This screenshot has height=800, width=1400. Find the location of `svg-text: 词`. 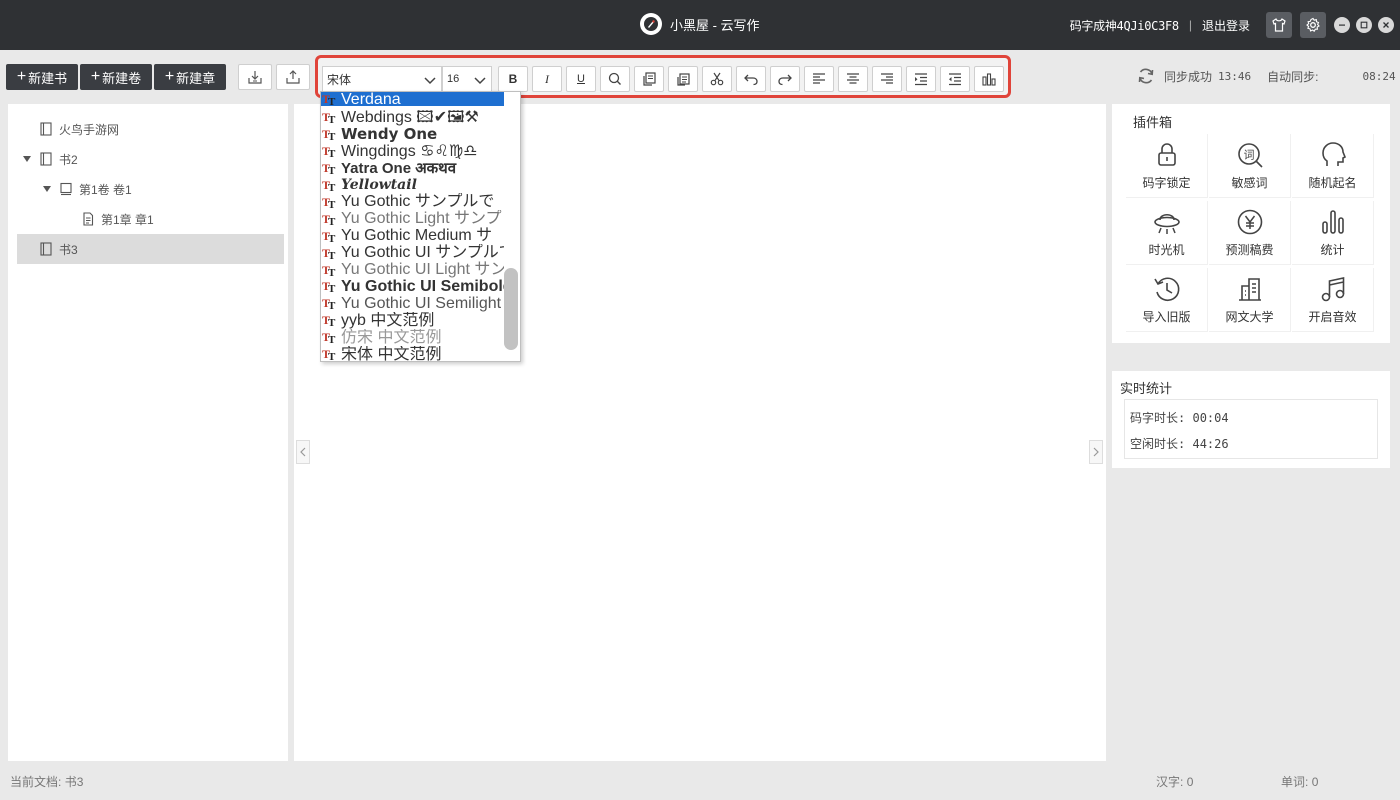

svg-text: 词 is located at coordinates (1248, 155).